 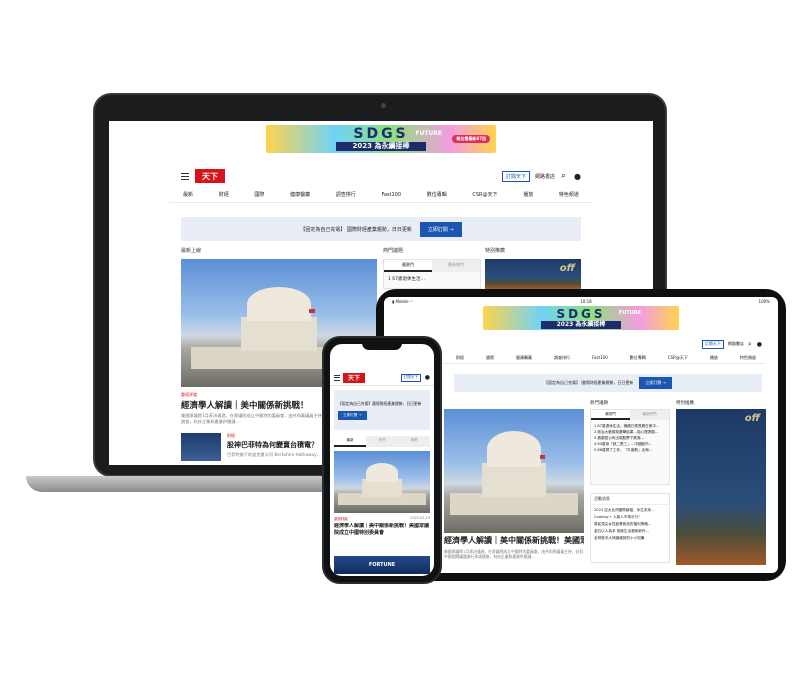 I want to click on tablet-activity-item-2: Cooking • 人與人不再平行！, so click(x=630, y=517).